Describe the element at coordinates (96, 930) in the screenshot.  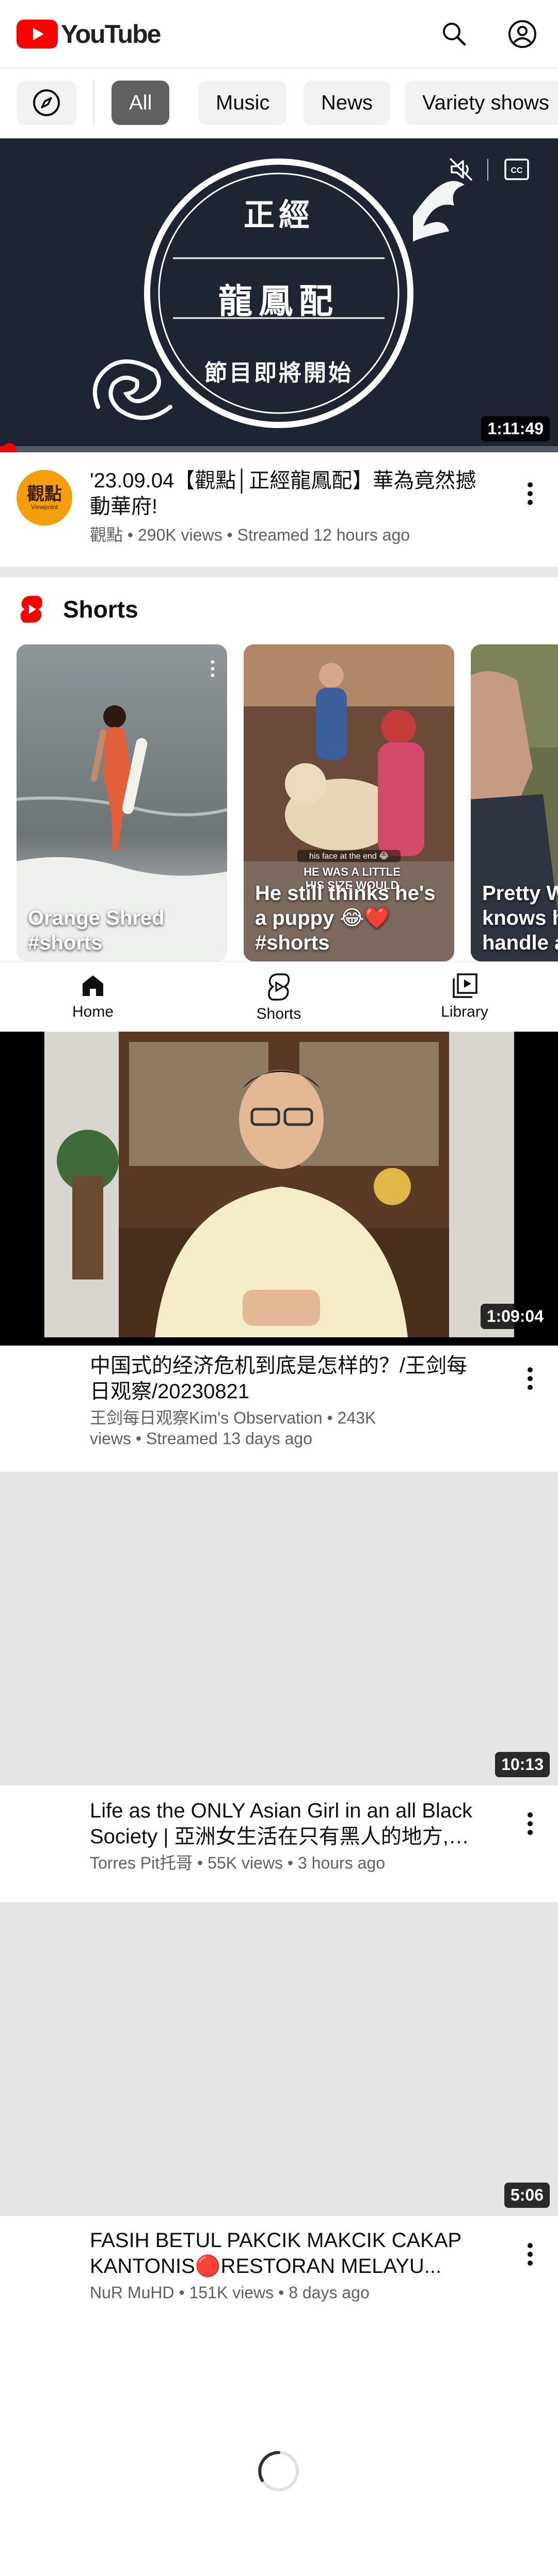
I see `short-title: Orange Shred #shorts` at that location.